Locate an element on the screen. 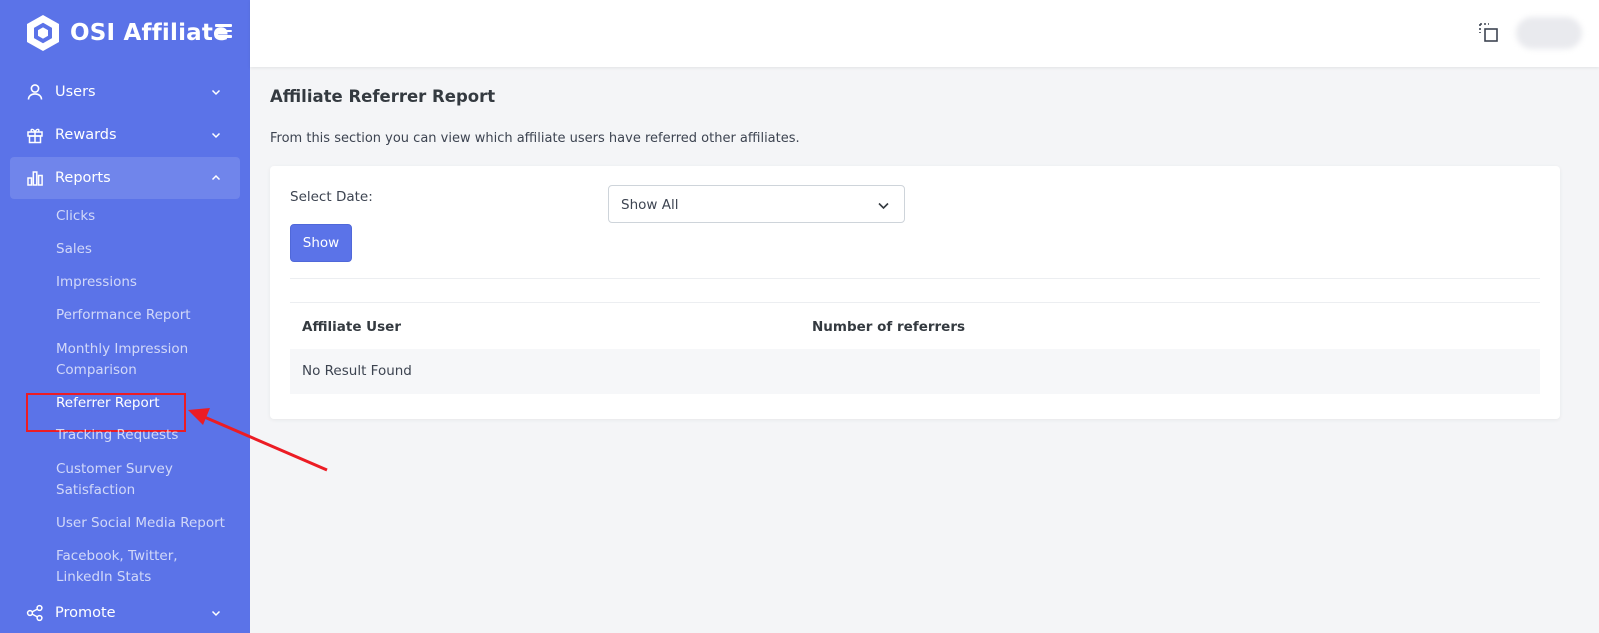  sidebar-item-facebook-twitter-linkedin-stats: Facebook, Twitter, LinkedIn Stats is located at coordinates (126, 567).